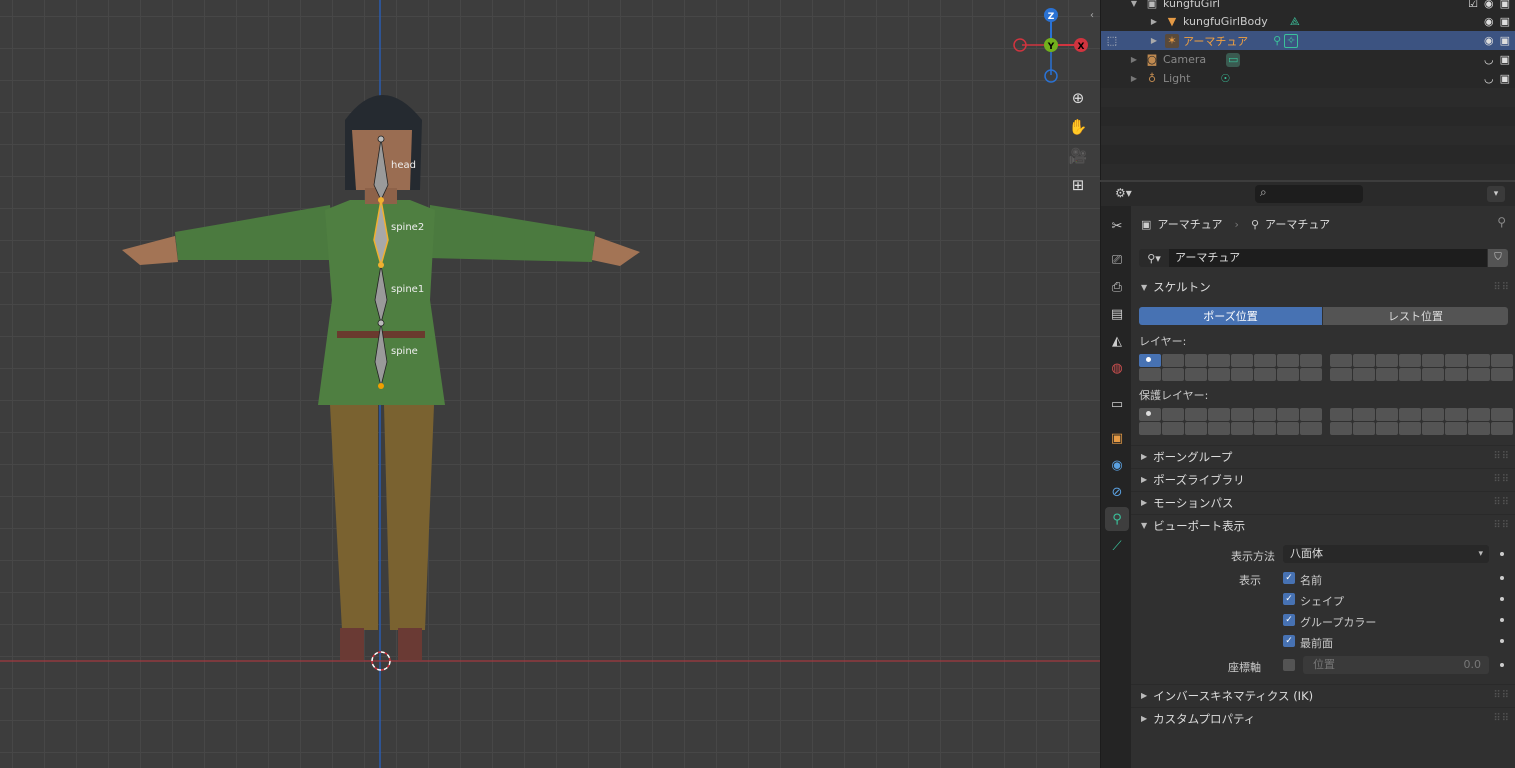 The height and width of the screenshot is (768, 1515). I want to click on skeleton-panel-header: ▼ スケルトン ⠿⠿, so click(1323, 287).